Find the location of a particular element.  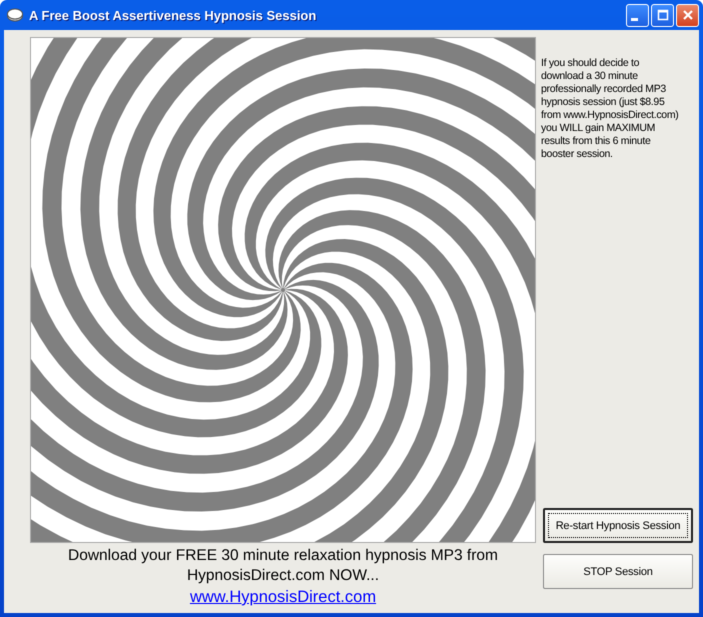

maximize-button is located at coordinates (662, 15).